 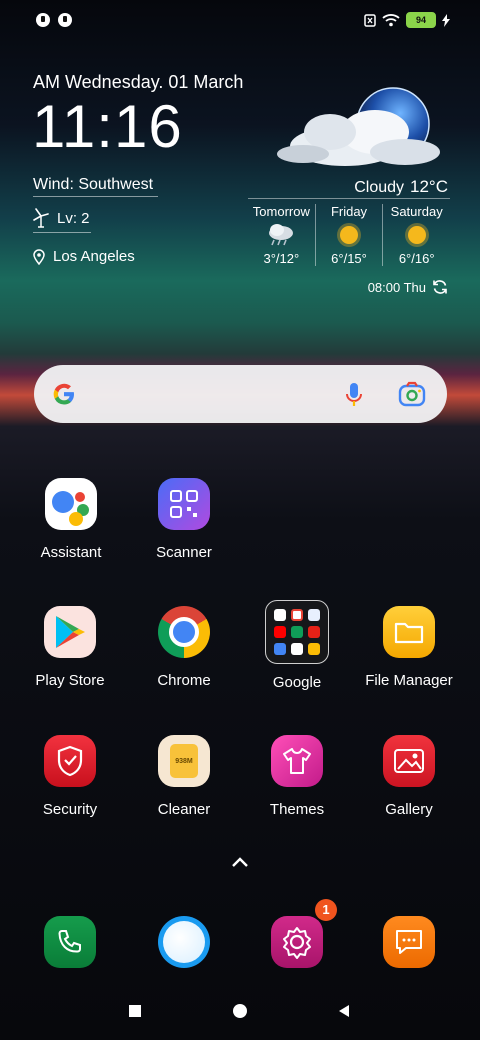 I want to click on cleaner-storage: 938M, so click(x=184, y=761).